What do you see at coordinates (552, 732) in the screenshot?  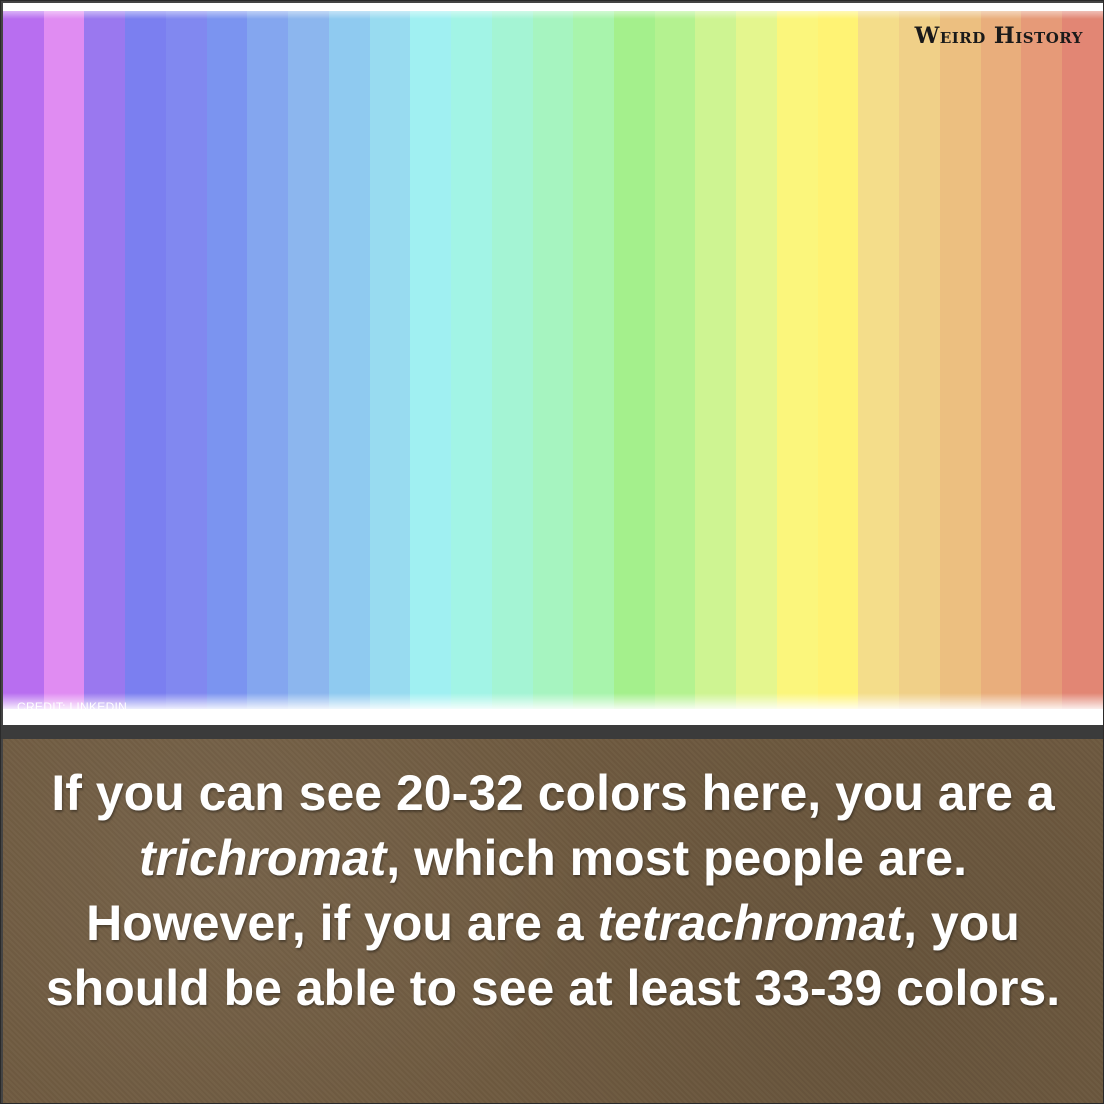 I see `divider` at bounding box center [552, 732].